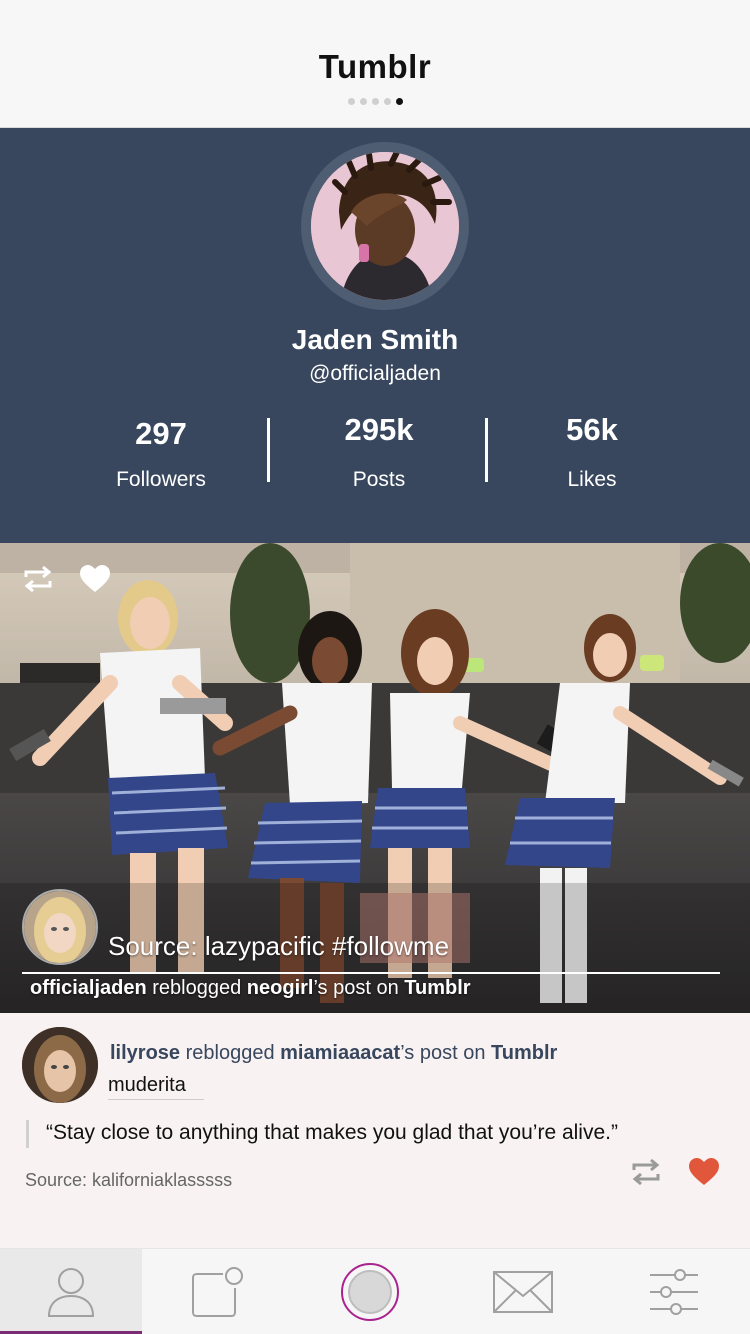 The height and width of the screenshot is (1334, 750). I want to click on source-row: Source: lazypacific #followme, so click(372, 931).